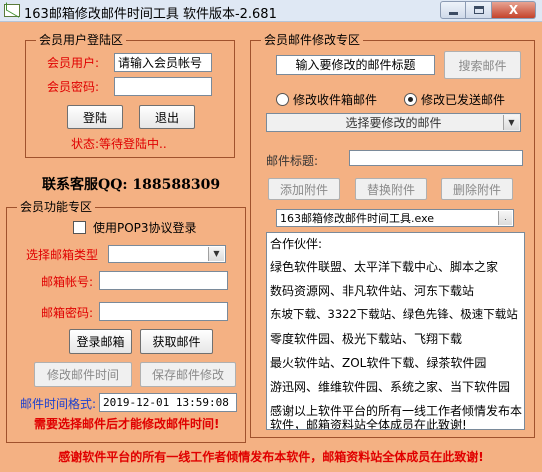 This screenshot has height=472, width=542. Describe the element at coordinates (58, 404) in the screenshot. I see `time-format-label: 邮件时间格式:` at that location.